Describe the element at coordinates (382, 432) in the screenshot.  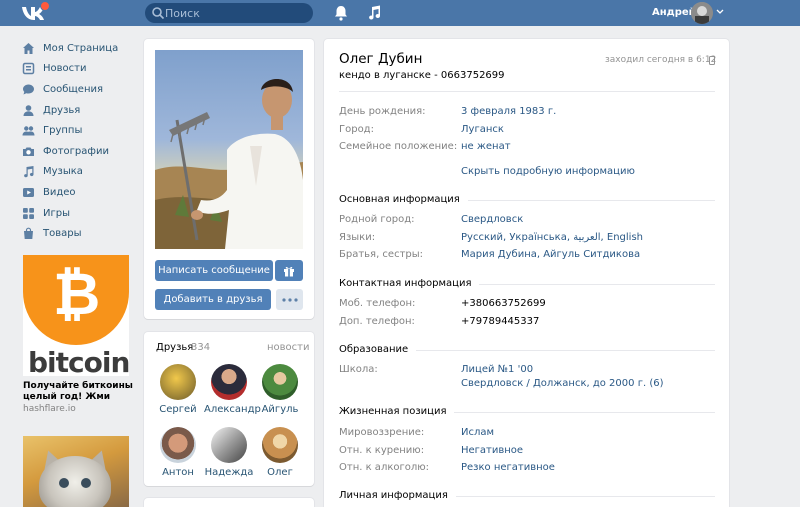
I see `worldview-label: Мировоззрение:` at that location.